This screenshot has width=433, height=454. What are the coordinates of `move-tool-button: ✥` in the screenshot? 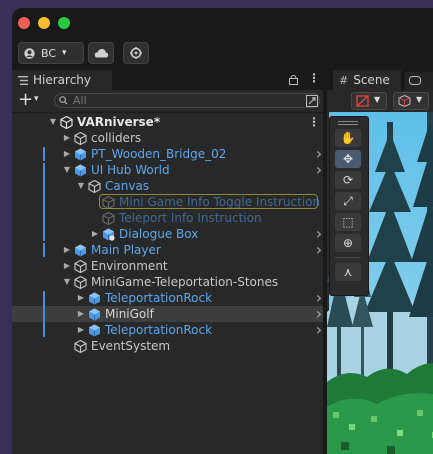 It's located at (348, 159).